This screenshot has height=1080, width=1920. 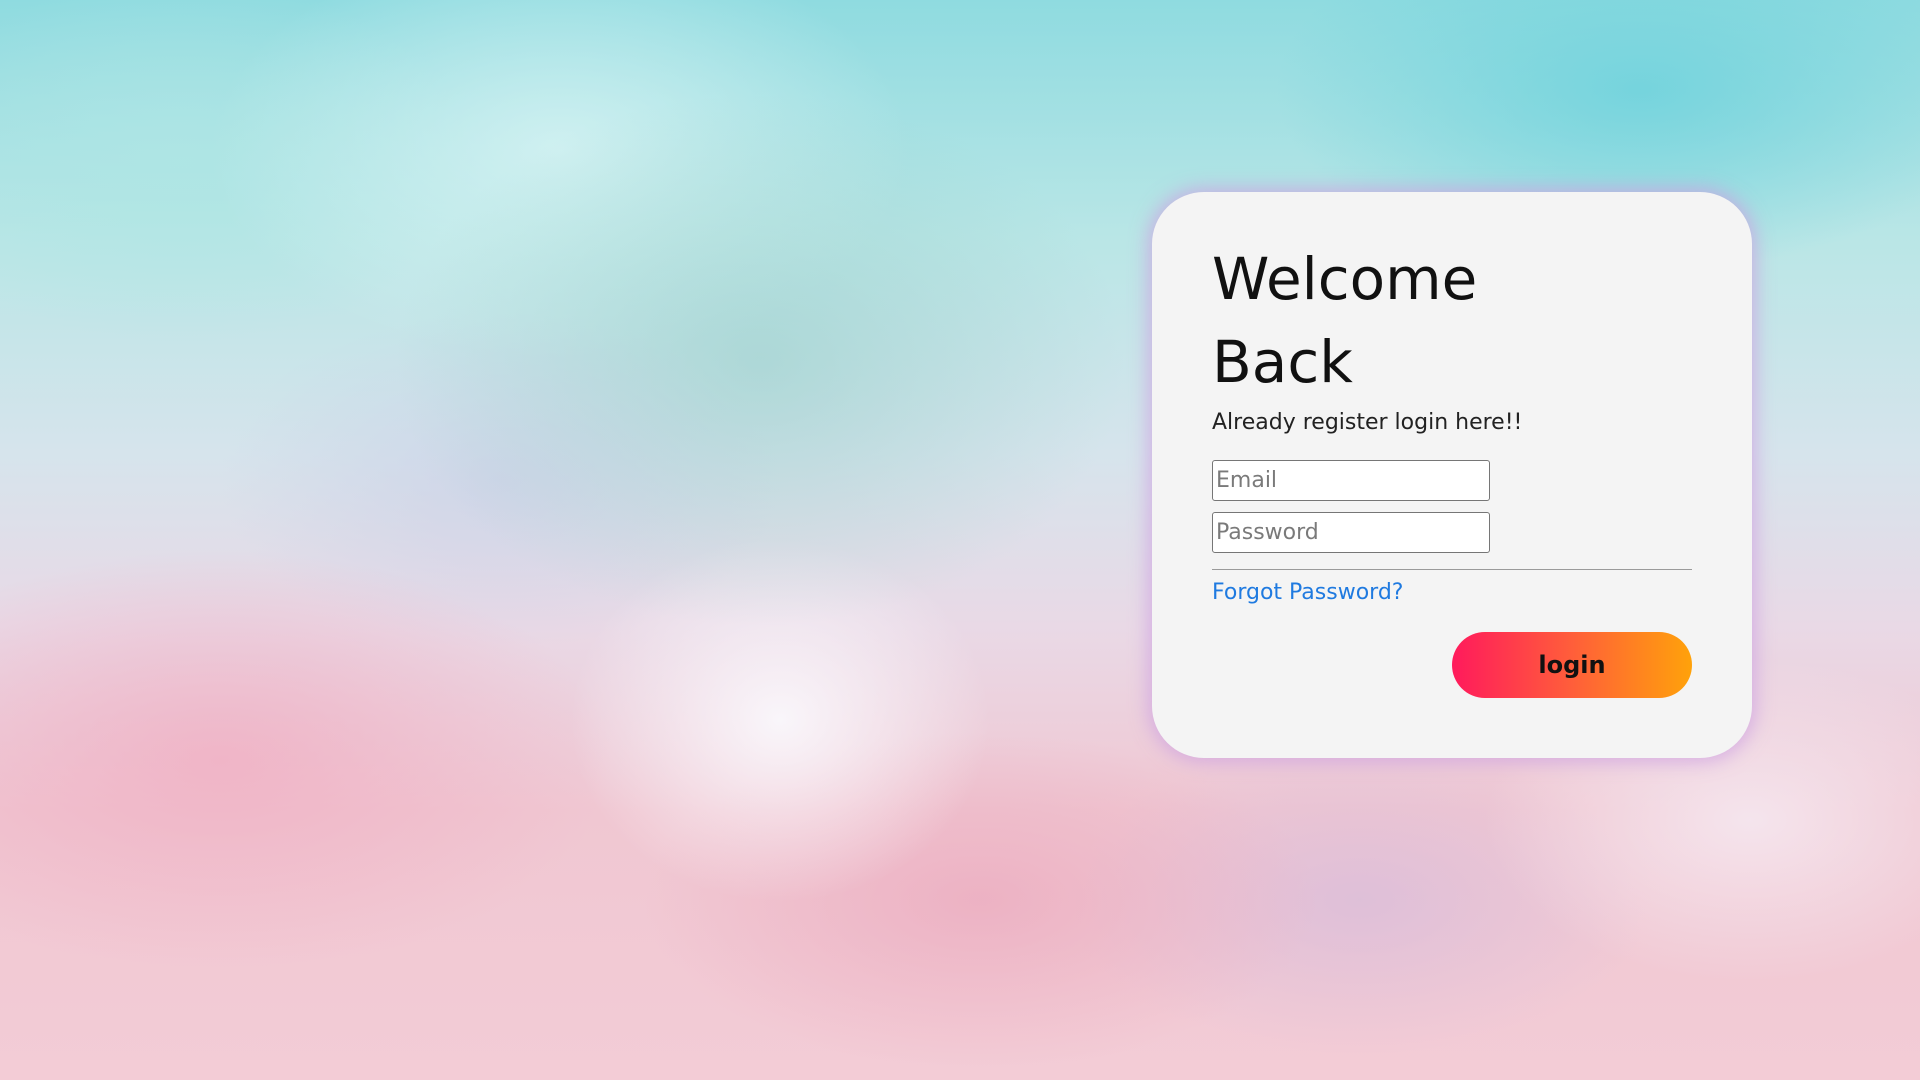 I want to click on password-field, so click(x=1351, y=532).